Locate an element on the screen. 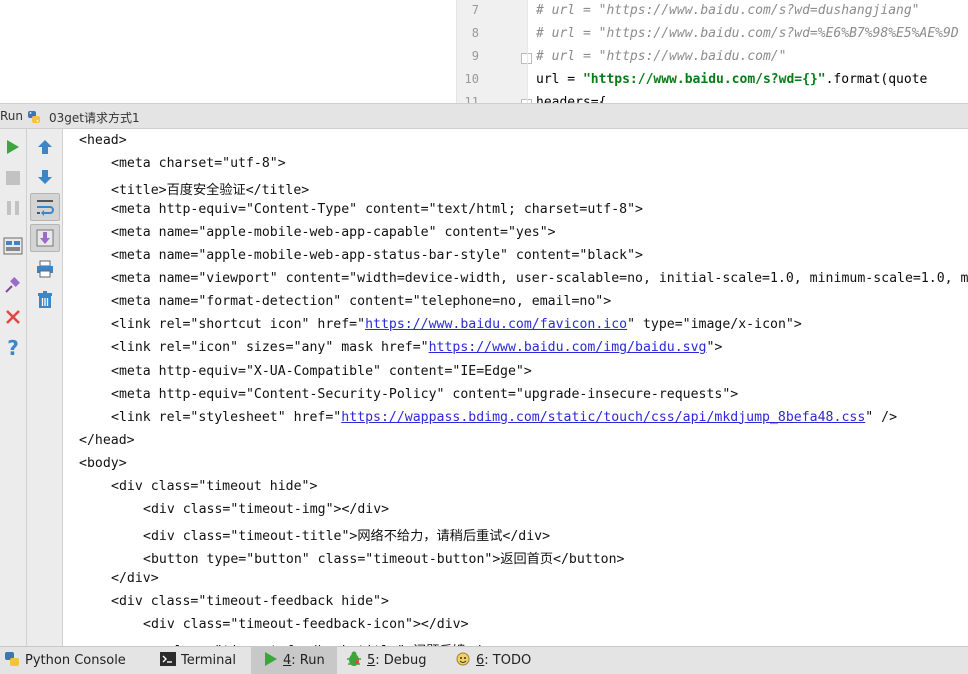 The height and width of the screenshot is (674, 968). code-line: # url = "https://www.baidu.com/" is located at coordinates (661, 56).